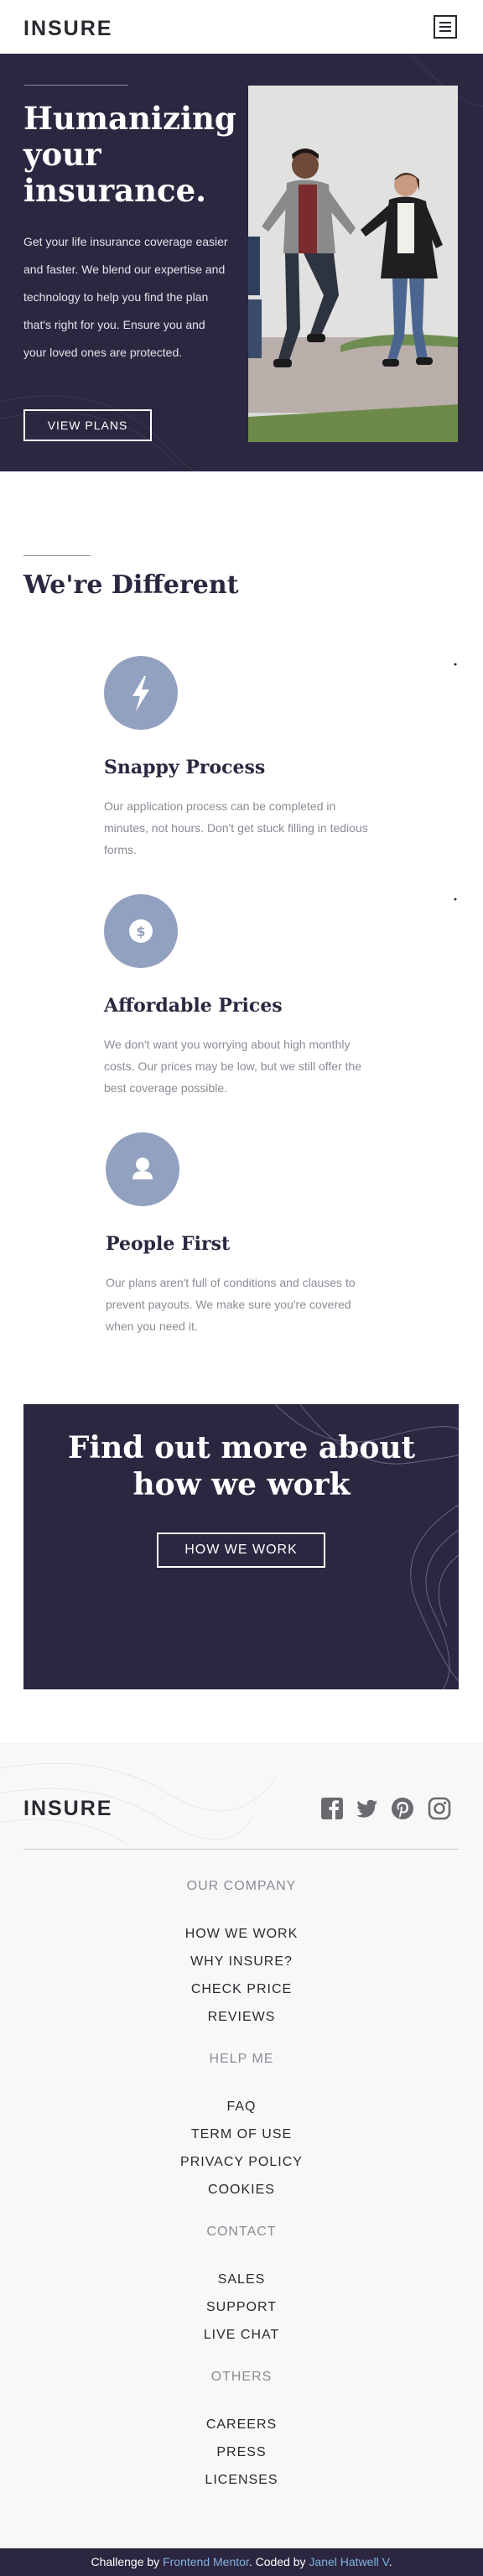 This screenshot has height=2576, width=483. What do you see at coordinates (402, 1808) in the screenshot?
I see `pinterest-icon` at bounding box center [402, 1808].